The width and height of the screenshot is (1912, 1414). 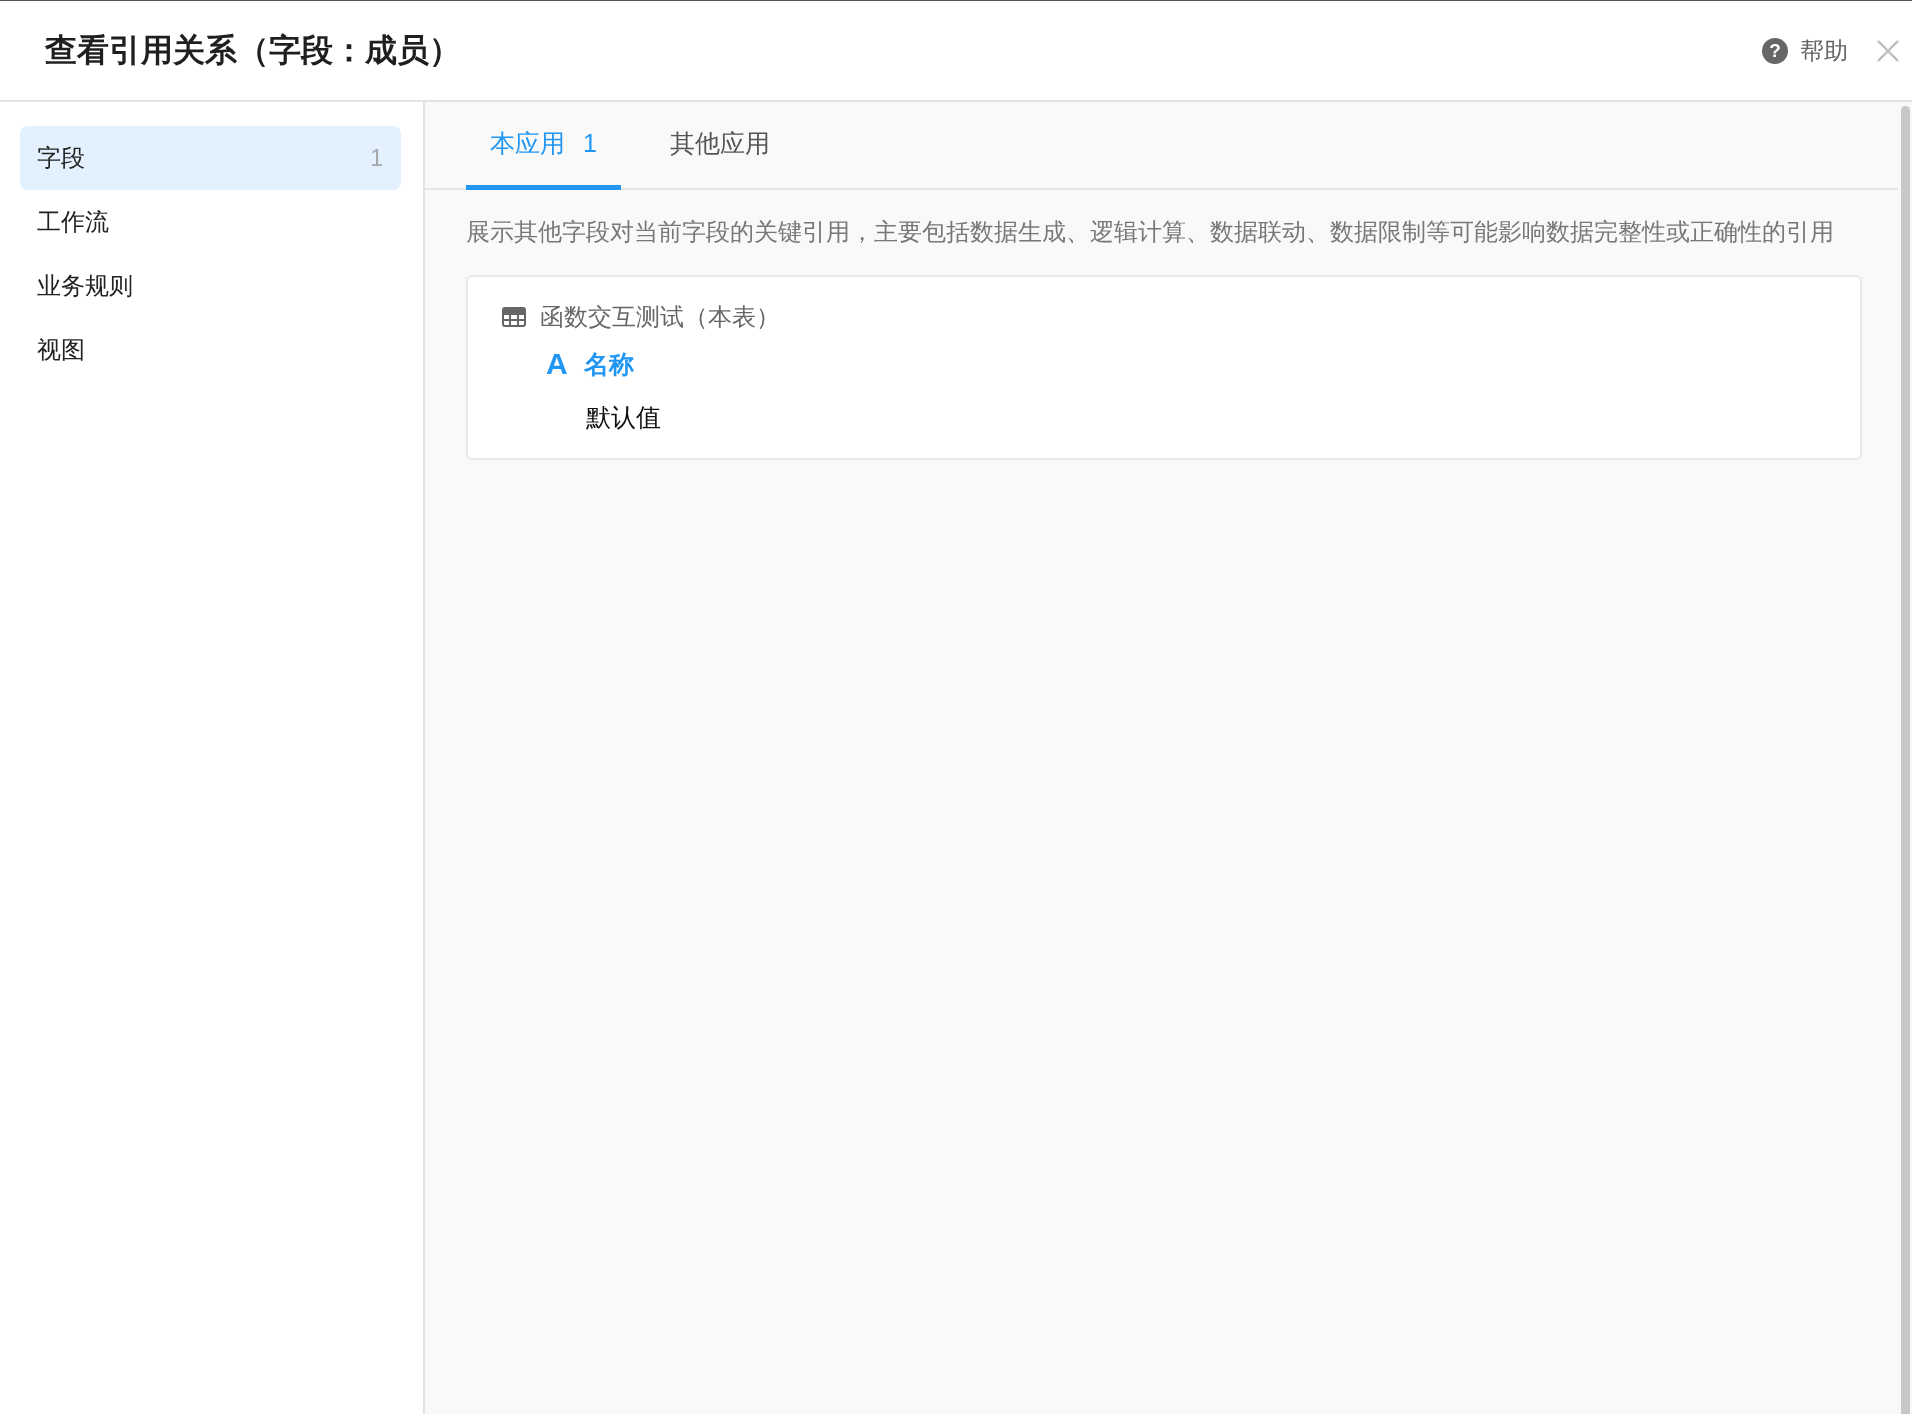 I want to click on sidebar-item: 视图, so click(x=210, y=350).